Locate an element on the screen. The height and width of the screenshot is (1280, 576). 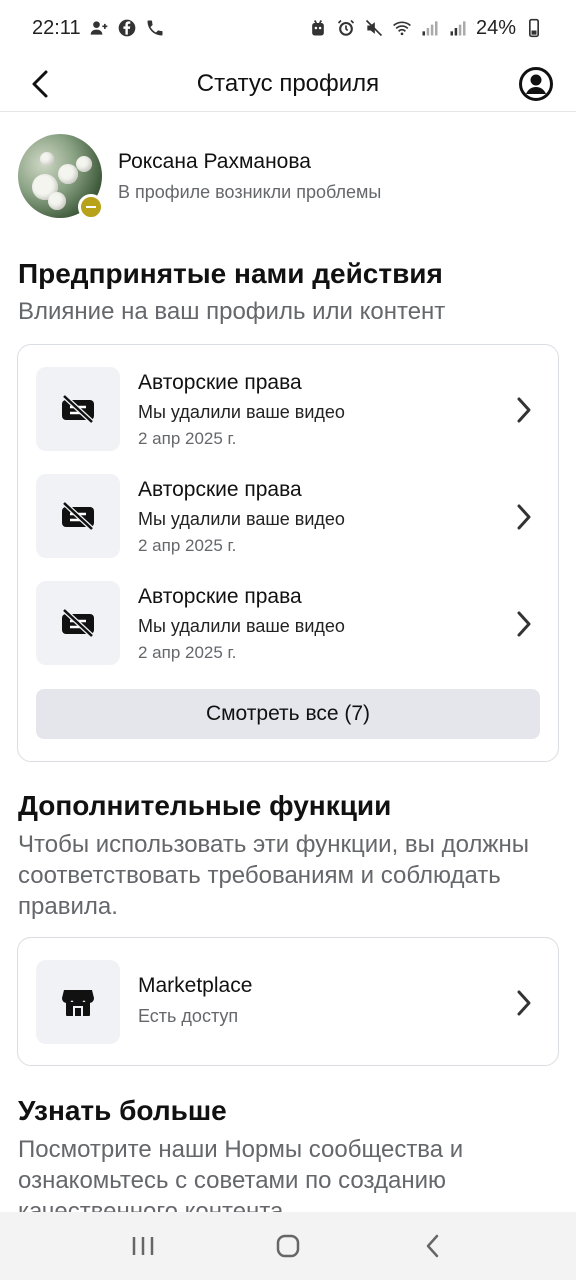
recent-apps-button is located at coordinates (143, 1246).